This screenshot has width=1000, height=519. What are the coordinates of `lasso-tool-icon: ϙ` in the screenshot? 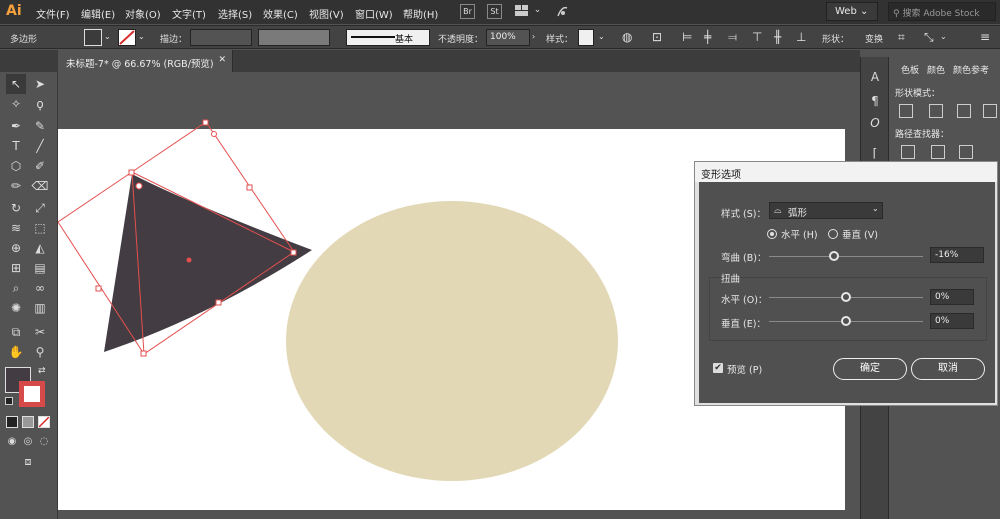 It's located at (40, 104).